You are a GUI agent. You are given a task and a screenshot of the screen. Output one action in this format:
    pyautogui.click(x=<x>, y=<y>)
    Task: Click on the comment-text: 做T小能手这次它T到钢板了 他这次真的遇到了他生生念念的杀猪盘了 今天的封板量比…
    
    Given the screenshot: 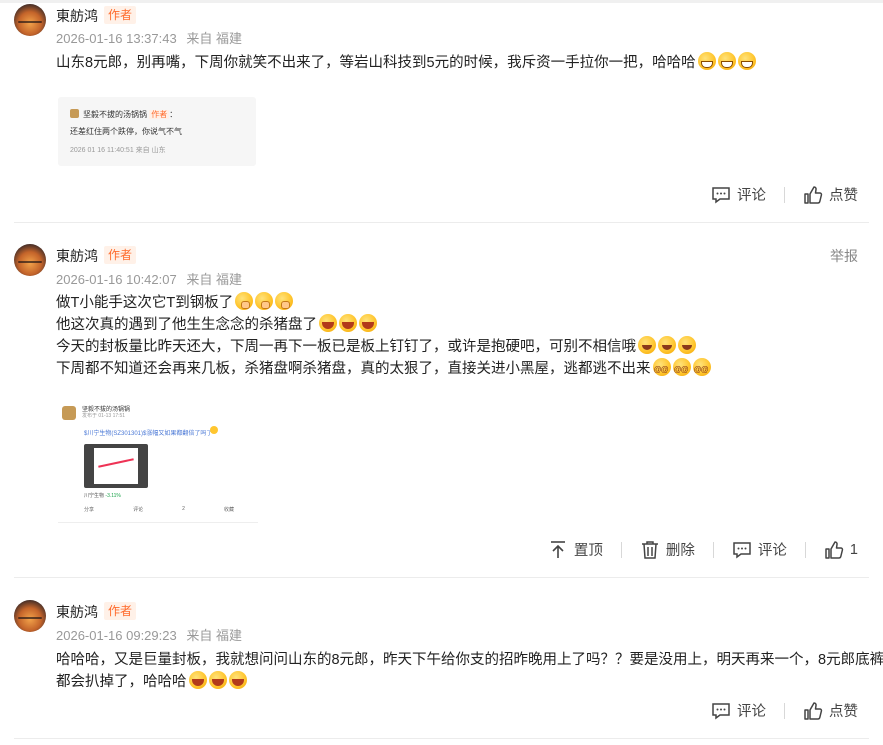 What is the action you would take?
    pyautogui.click(x=383, y=336)
    